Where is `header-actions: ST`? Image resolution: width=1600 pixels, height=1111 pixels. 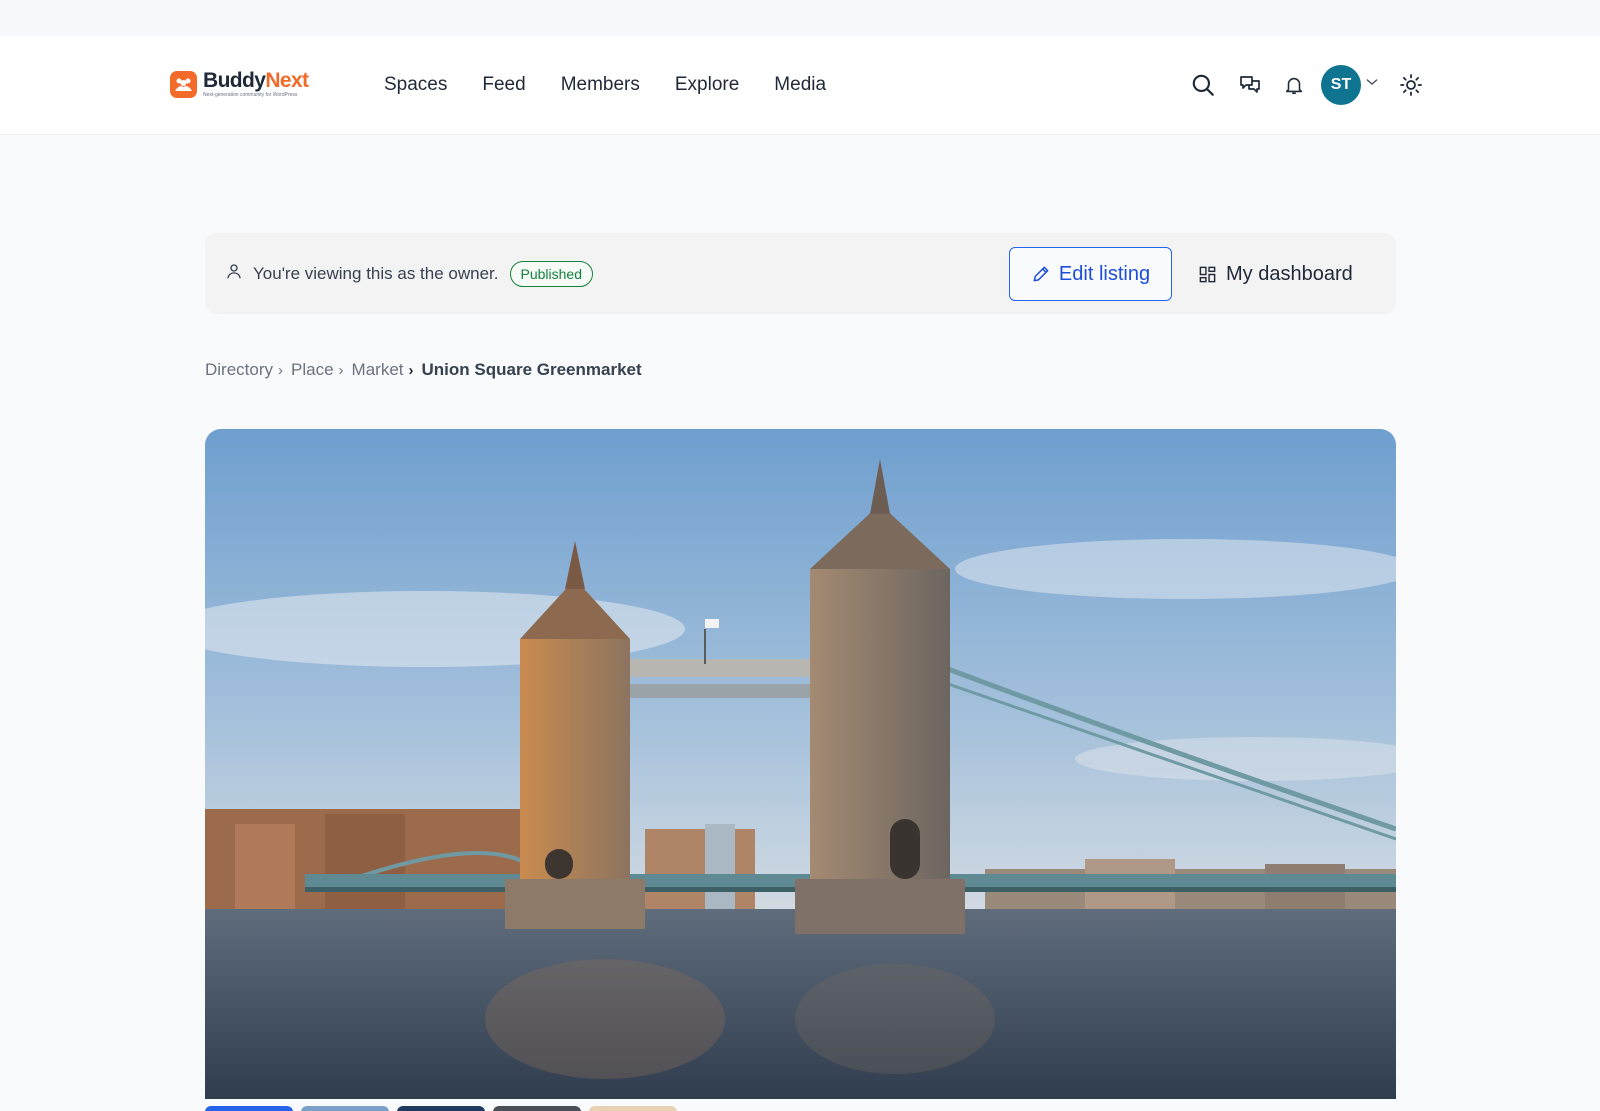 header-actions: ST is located at coordinates (1307, 85).